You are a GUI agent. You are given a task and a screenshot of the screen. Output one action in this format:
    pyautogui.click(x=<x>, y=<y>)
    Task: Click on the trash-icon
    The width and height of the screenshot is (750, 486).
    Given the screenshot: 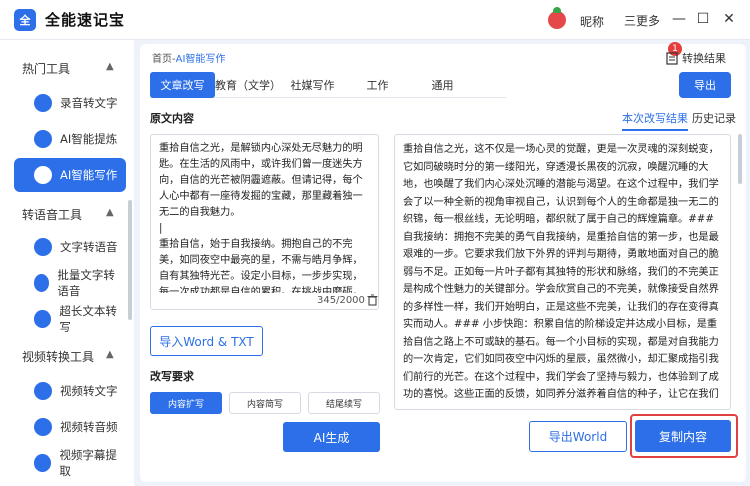 What is the action you would take?
    pyautogui.click(x=372, y=300)
    